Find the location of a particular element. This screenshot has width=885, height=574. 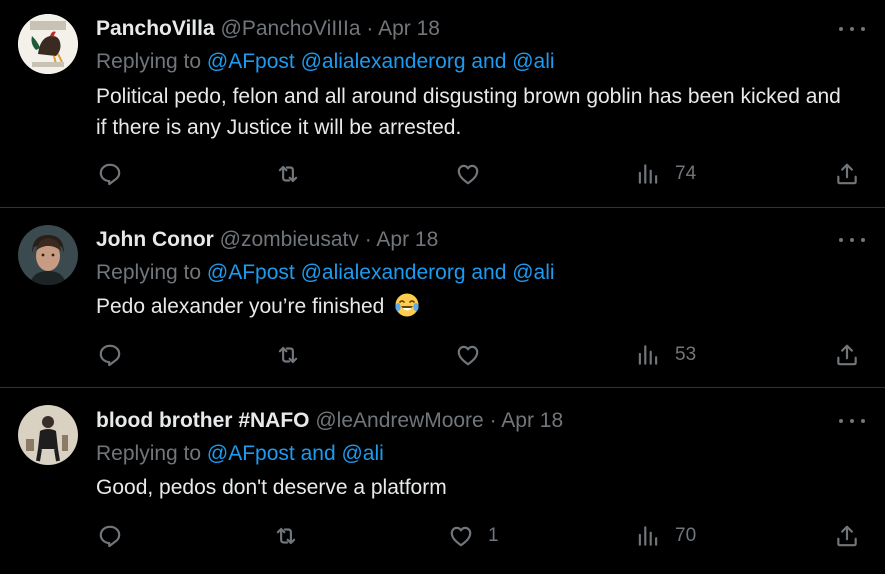

avatar-portrait-image is located at coordinates (48, 255).